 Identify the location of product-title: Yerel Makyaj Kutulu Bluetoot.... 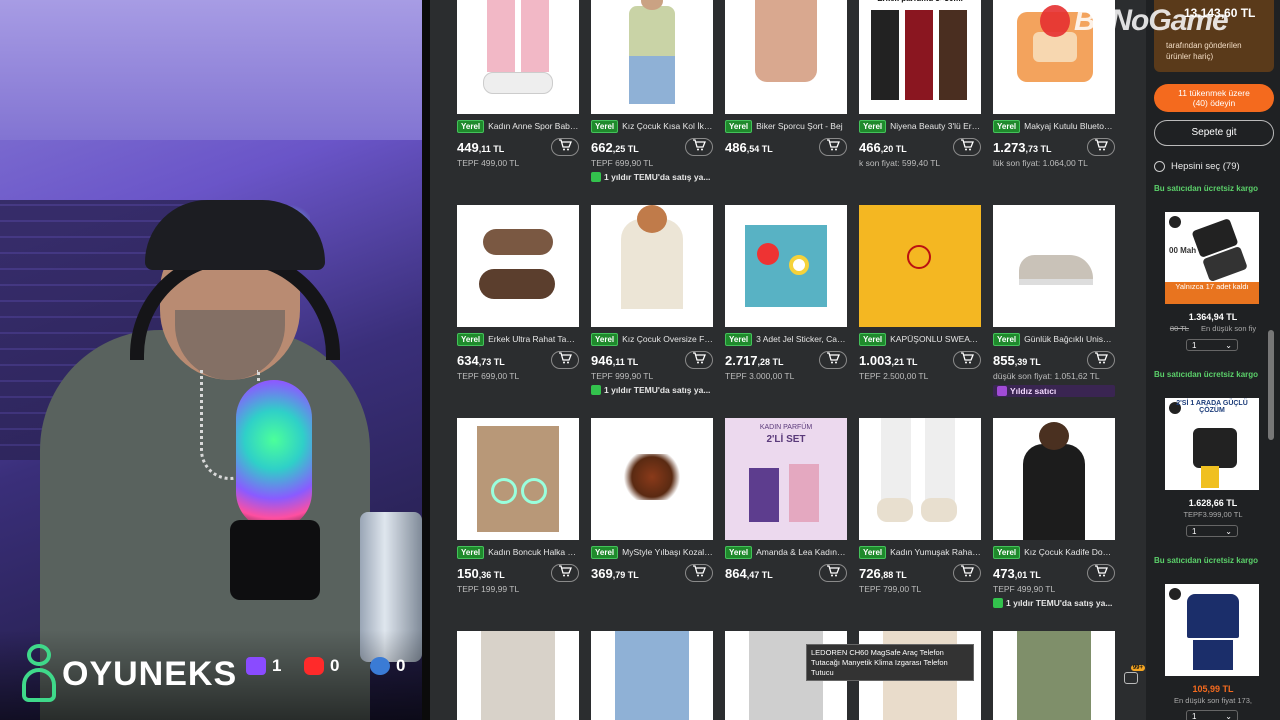
(1054, 126).